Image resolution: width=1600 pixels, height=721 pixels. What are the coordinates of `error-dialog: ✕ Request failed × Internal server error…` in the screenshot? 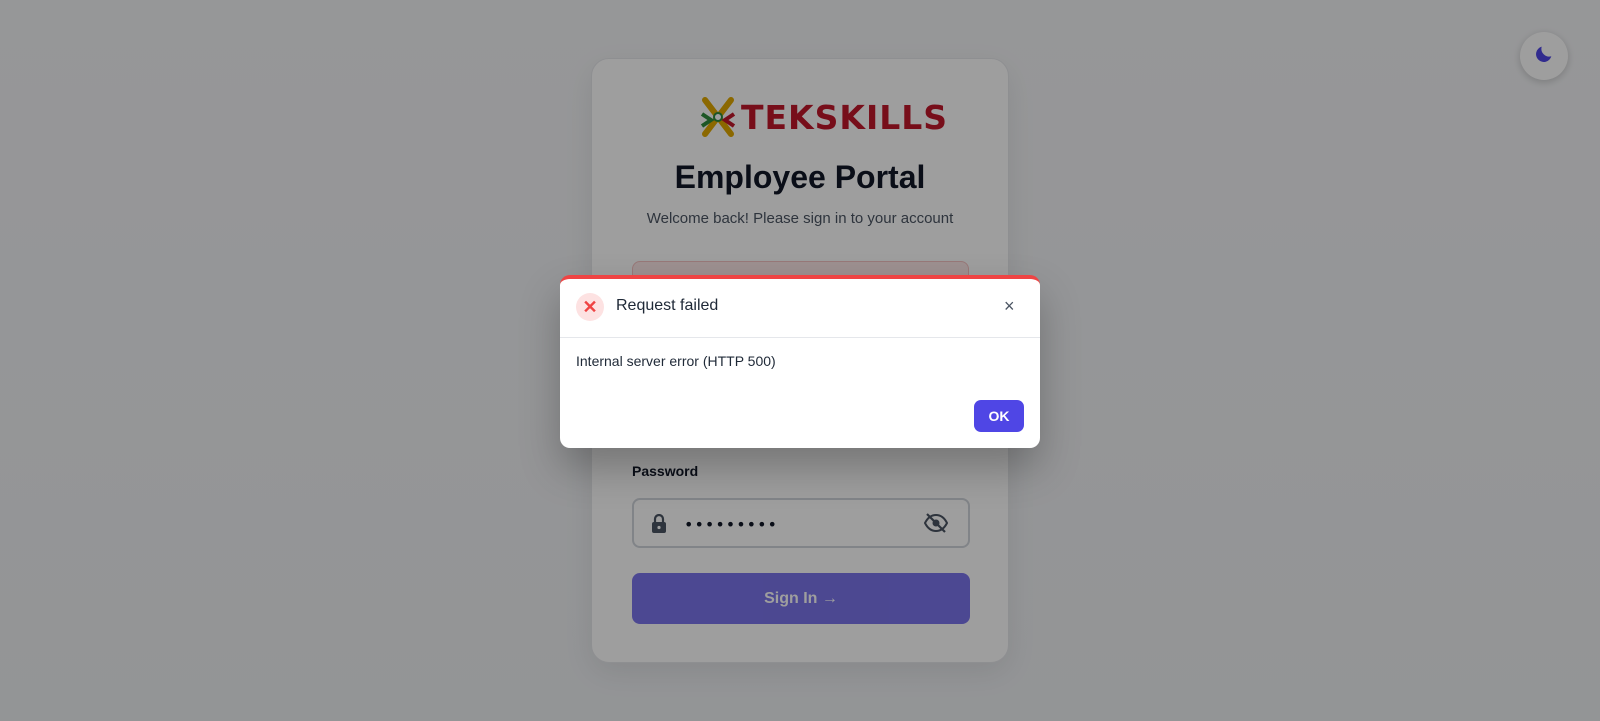 It's located at (800, 361).